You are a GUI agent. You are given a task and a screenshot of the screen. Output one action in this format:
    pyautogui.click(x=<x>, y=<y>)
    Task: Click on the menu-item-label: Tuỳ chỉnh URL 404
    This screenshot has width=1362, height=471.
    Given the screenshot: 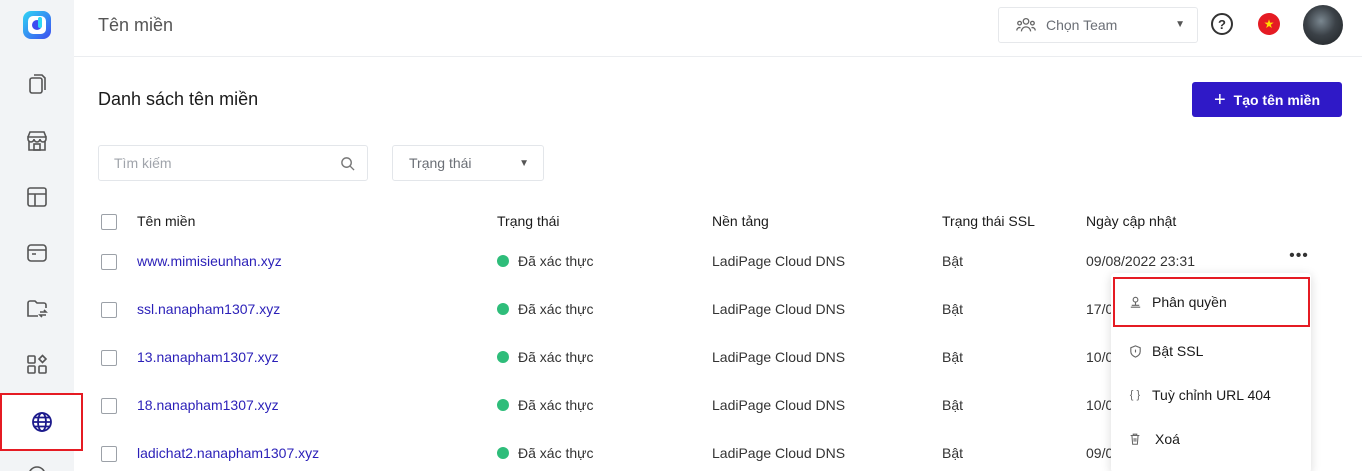 What is the action you would take?
    pyautogui.click(x=1211, y=395)
    